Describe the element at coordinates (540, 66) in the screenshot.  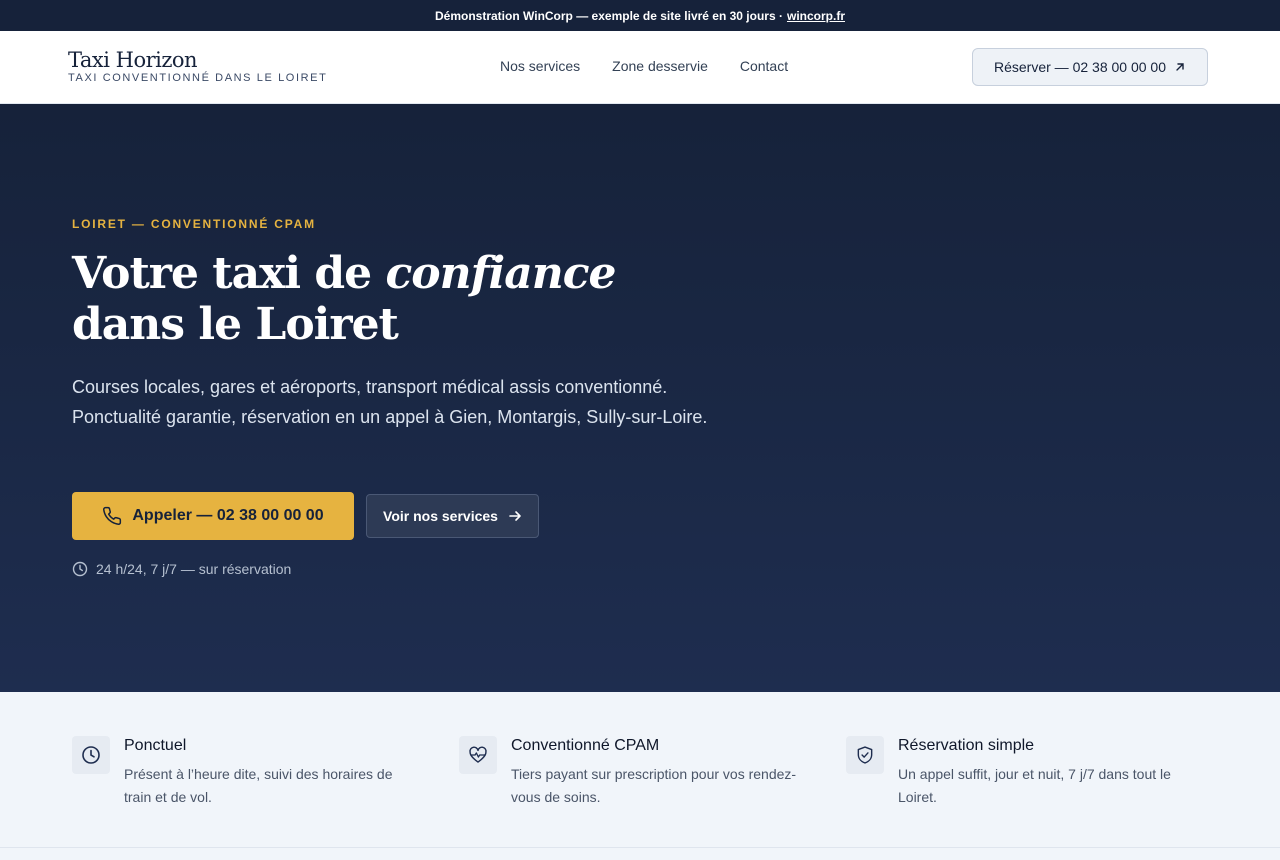
I see `nav-item-services: Nos services` at that location.